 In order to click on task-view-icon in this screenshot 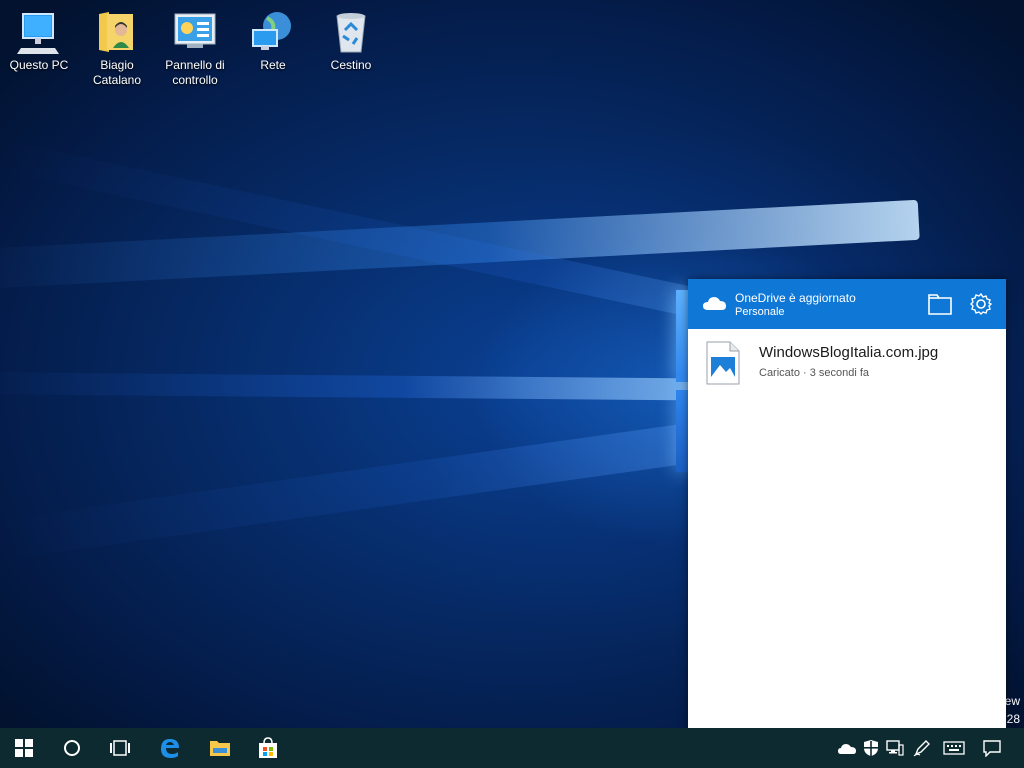, I will do `click(120, 748)`.